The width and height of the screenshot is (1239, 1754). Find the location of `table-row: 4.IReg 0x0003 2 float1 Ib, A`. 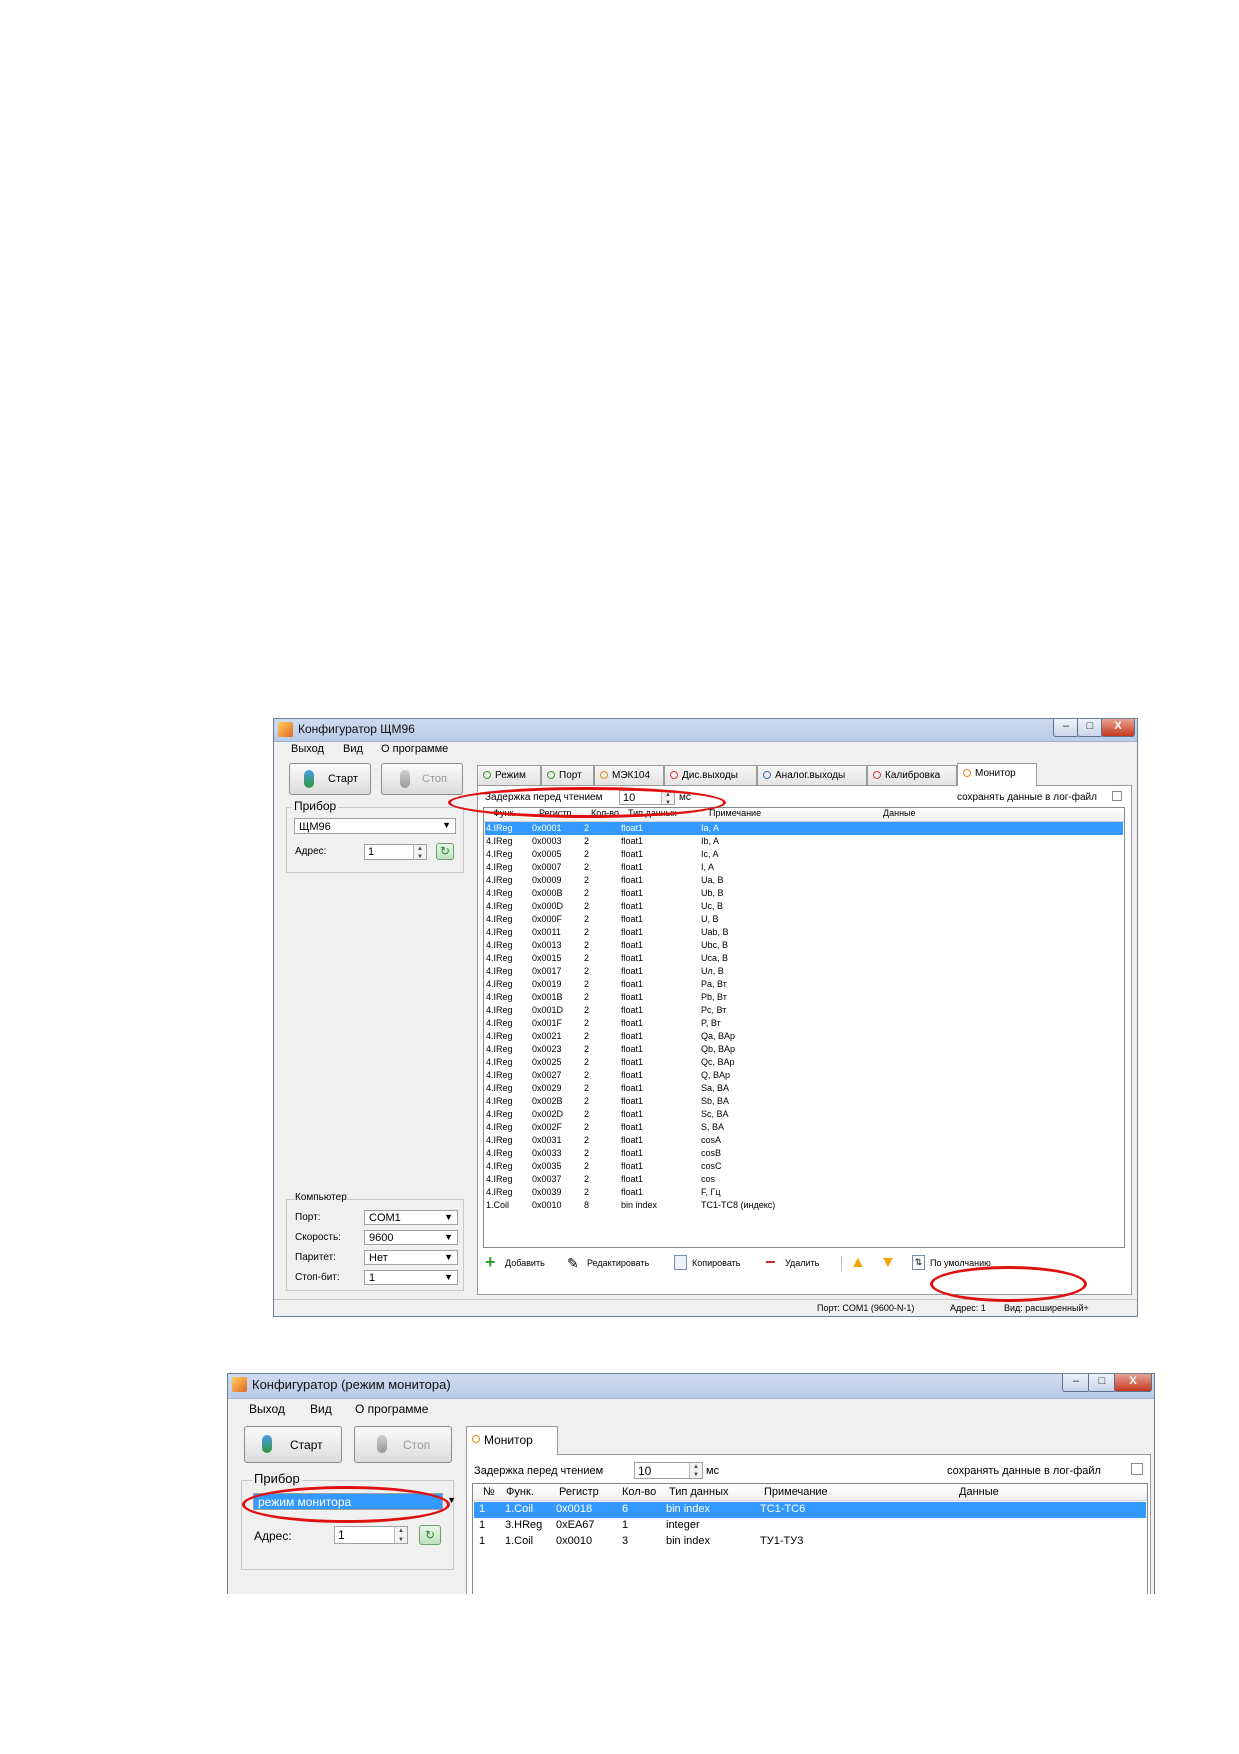

table-row: 4.IReg 0x0003 2 float1 Ib, A is located at coordinates (804, 841).